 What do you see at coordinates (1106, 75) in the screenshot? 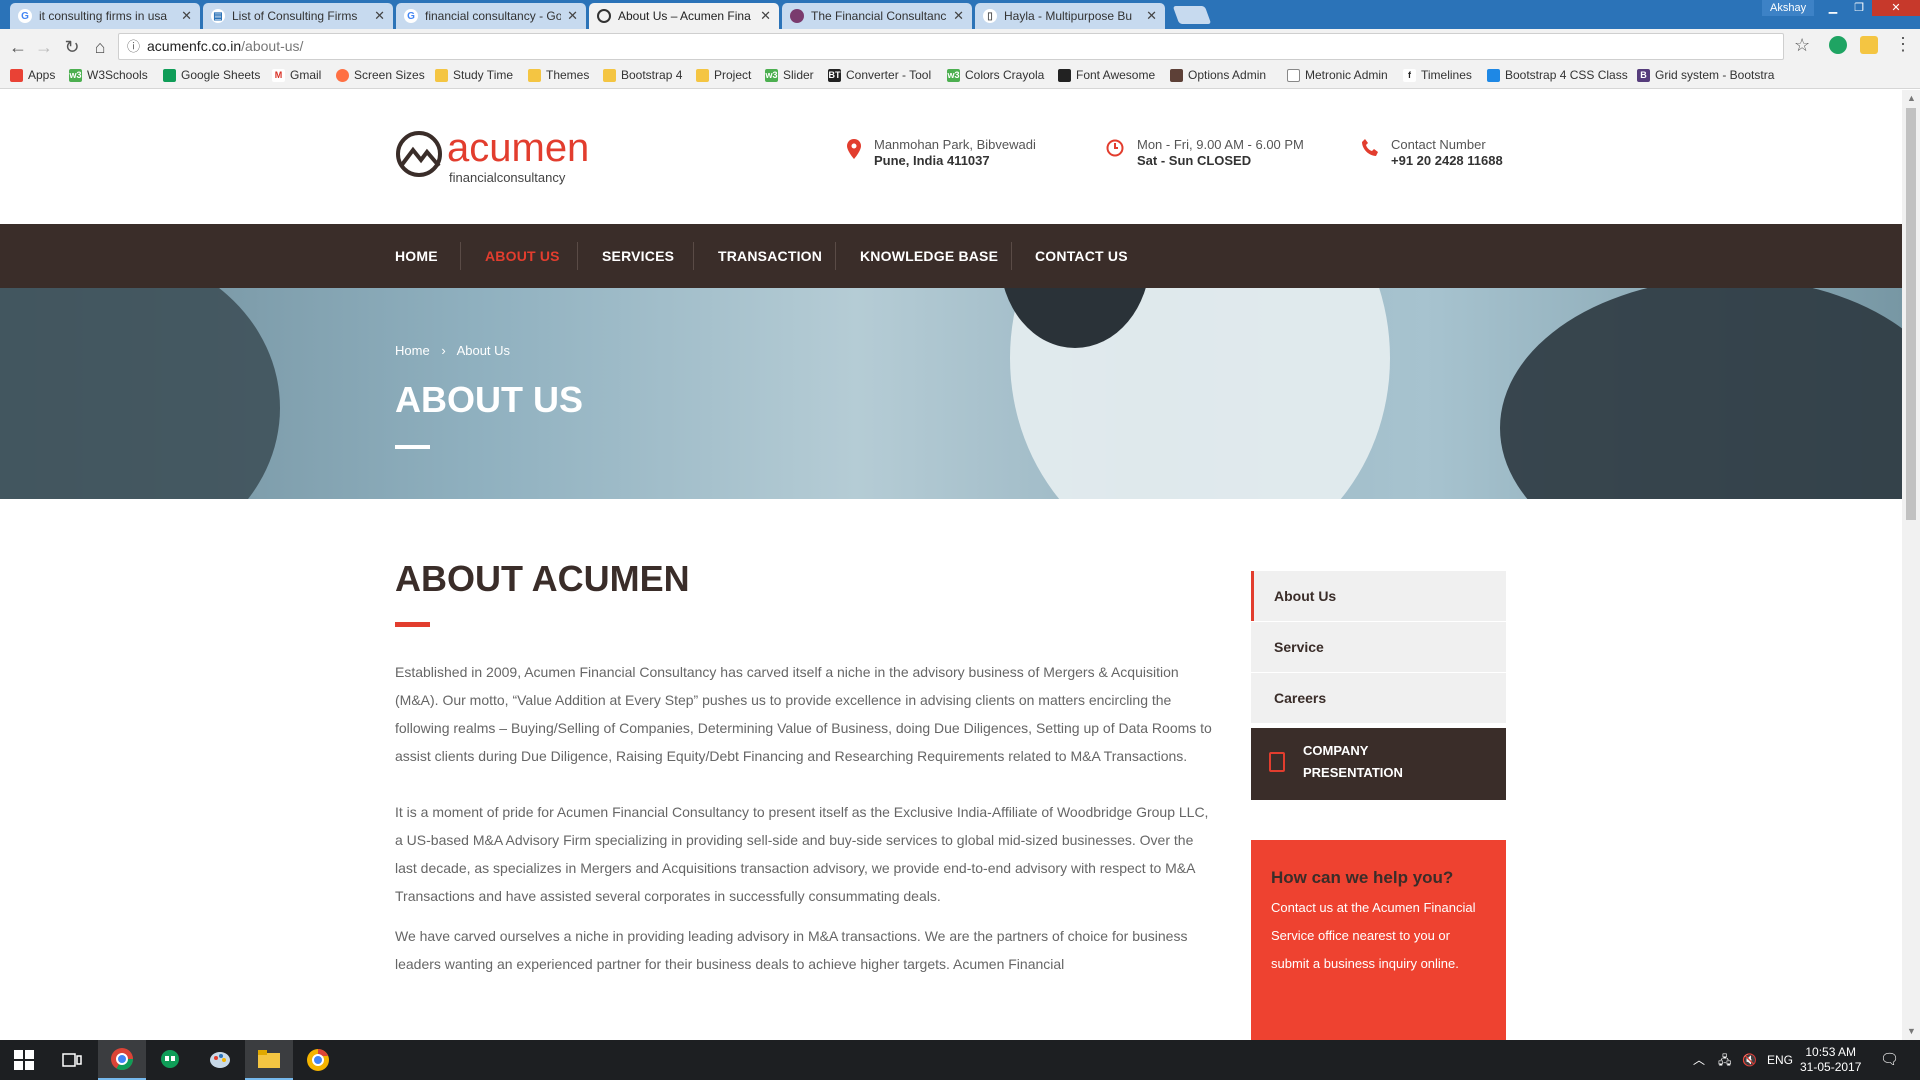
I see `bookmark-font-awesome: Font Awesome` at bounding box center [1106, 75].